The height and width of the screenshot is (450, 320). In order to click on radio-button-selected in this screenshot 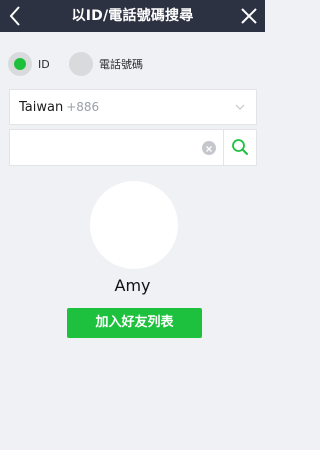, I will do `click(20, 64)`.